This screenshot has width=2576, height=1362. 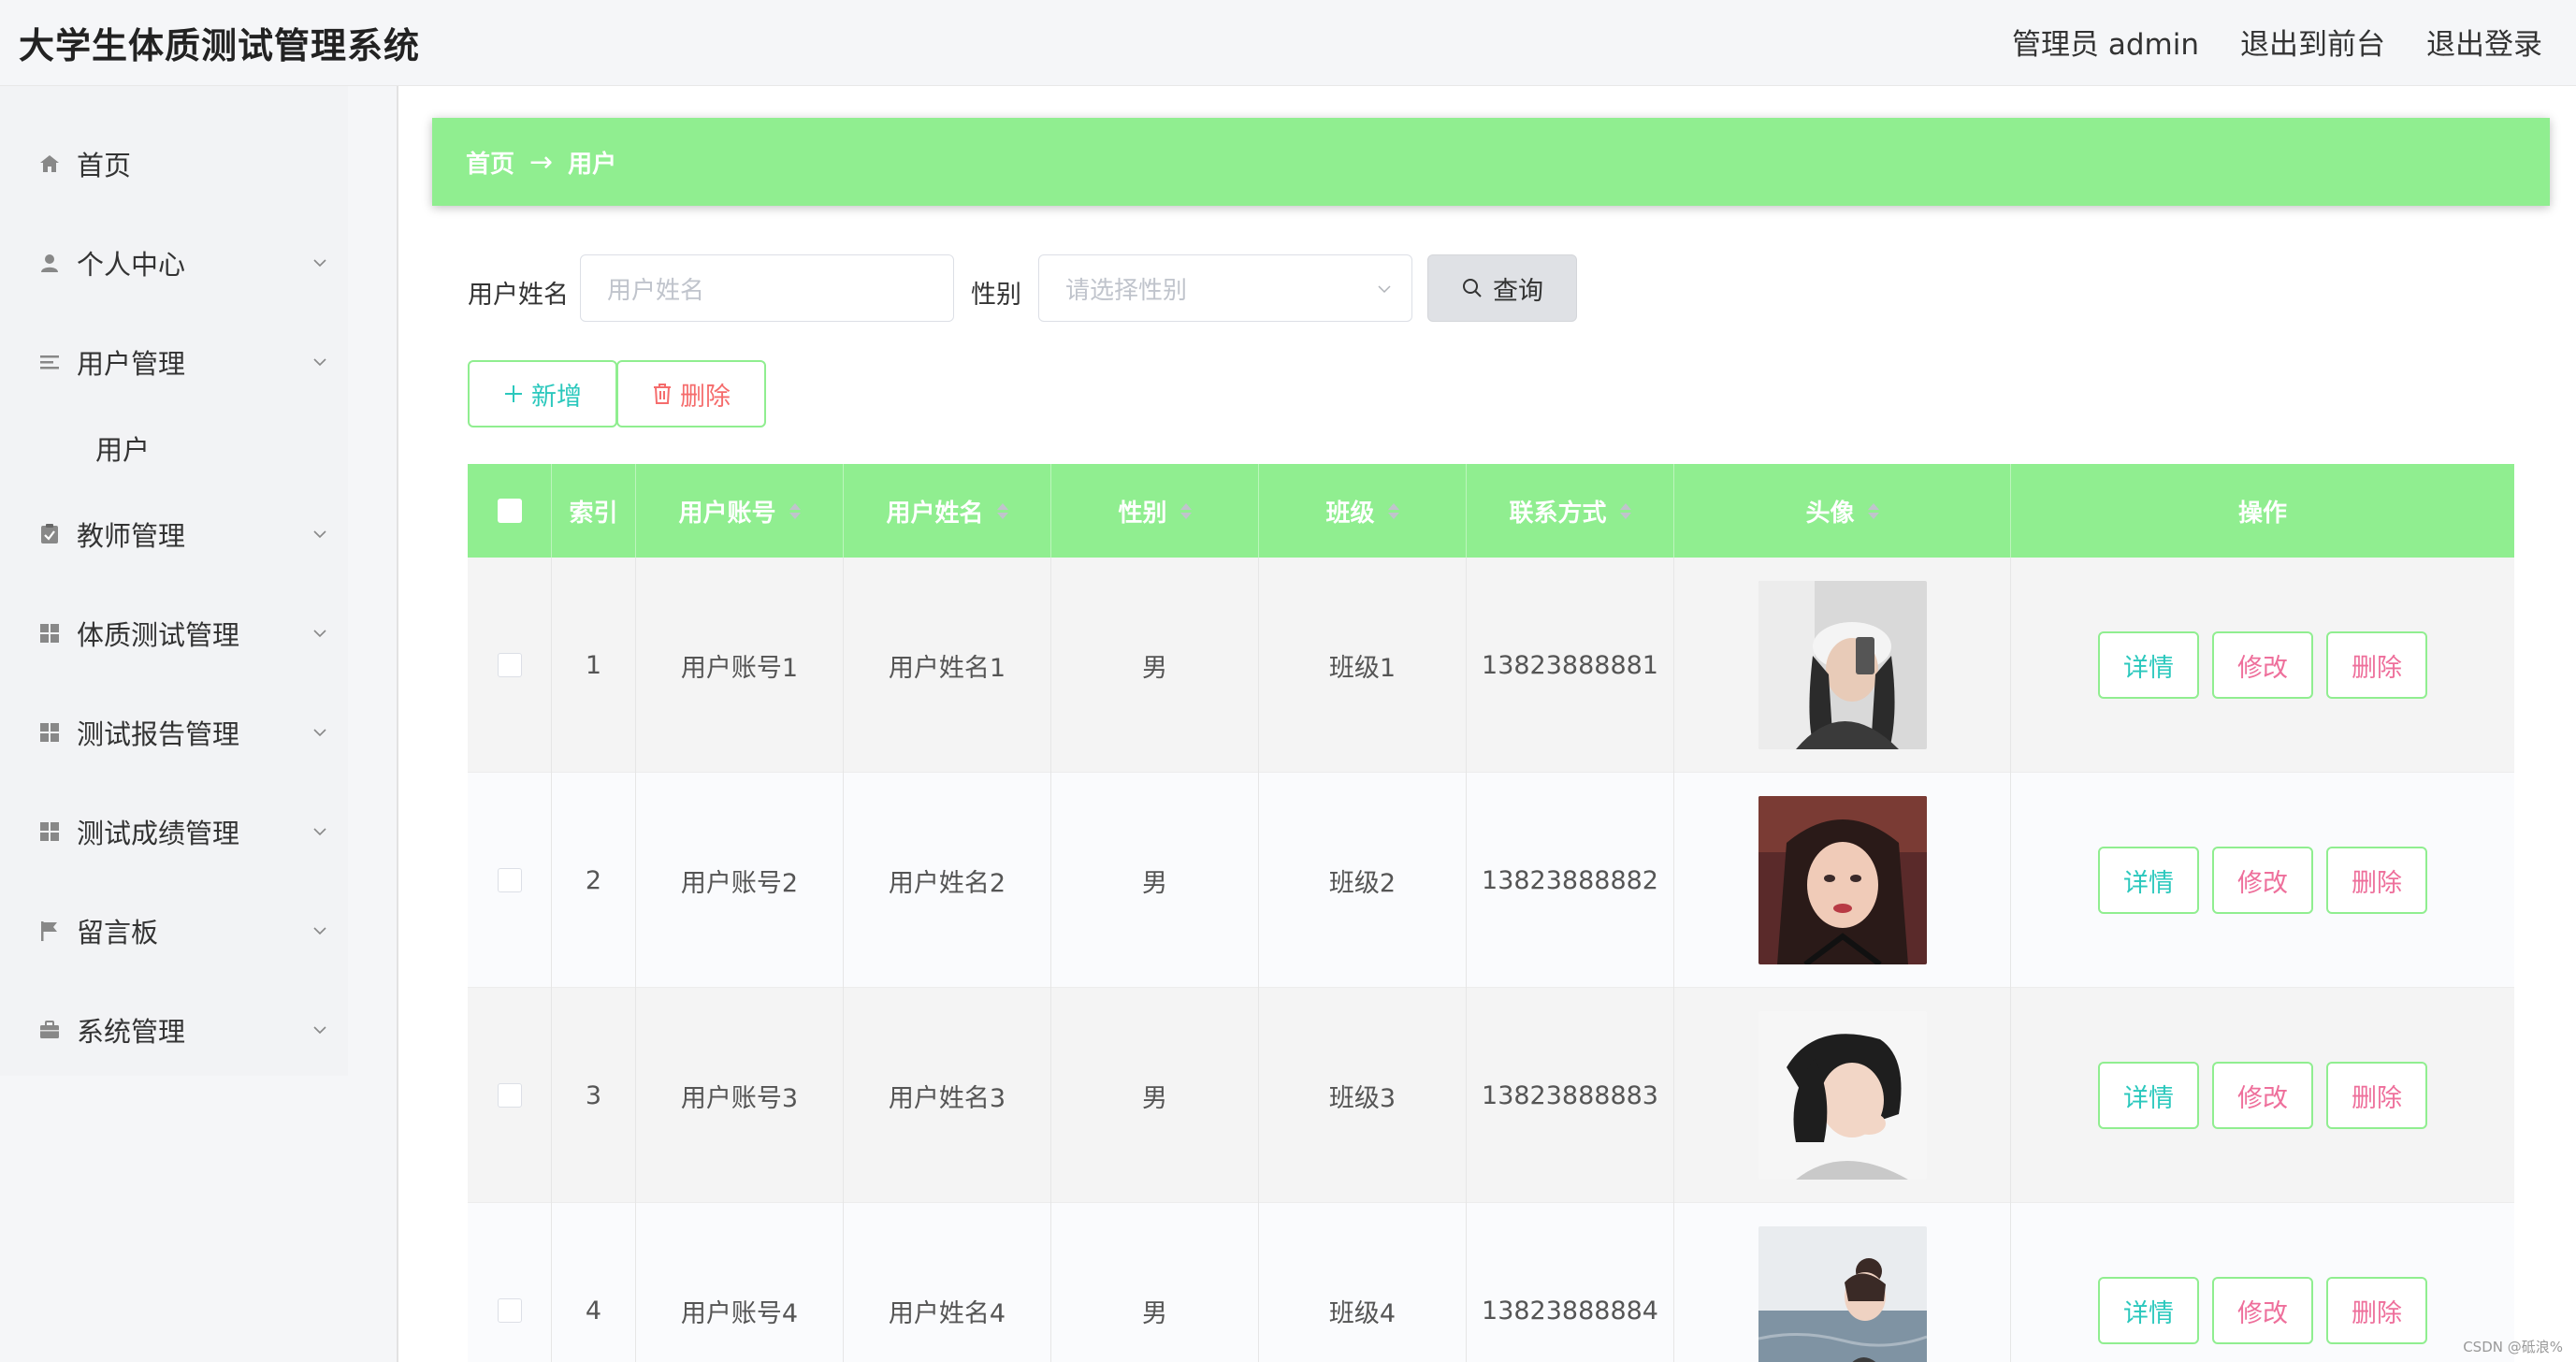 I want to click on admin-label: 管理员 admin, so click(x=2105, y=45).